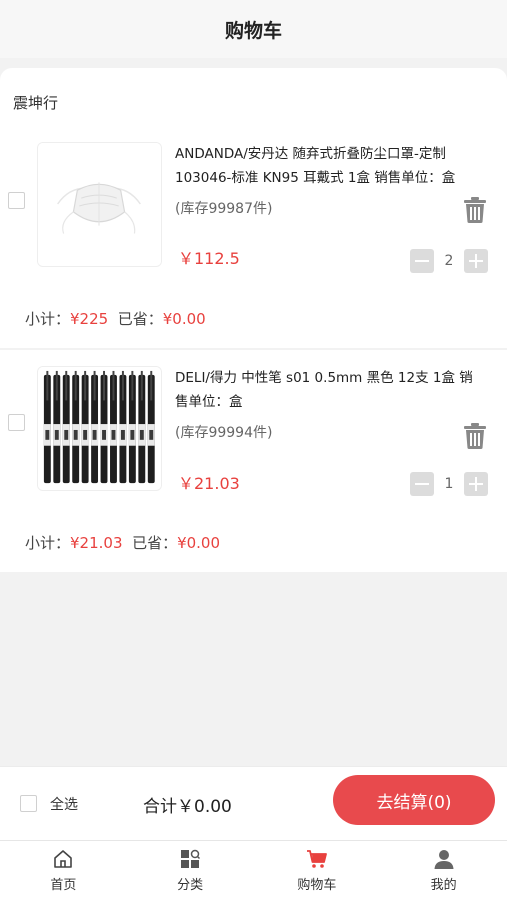  Describe the element at coordinates (330, 390) in the screenshot. I see `item-title: DELI/得力 中性笔 s01 0.5mm 黑色 12支 1盒 销售单位：盒` at that location.